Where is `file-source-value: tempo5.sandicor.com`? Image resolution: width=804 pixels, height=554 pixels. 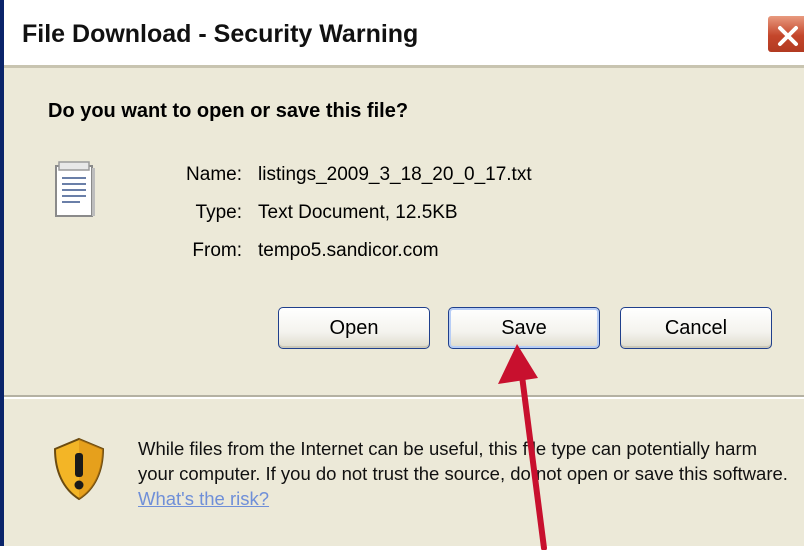
file-source-value: tempo5.sandicor.com is located at coordinates (348, 250).